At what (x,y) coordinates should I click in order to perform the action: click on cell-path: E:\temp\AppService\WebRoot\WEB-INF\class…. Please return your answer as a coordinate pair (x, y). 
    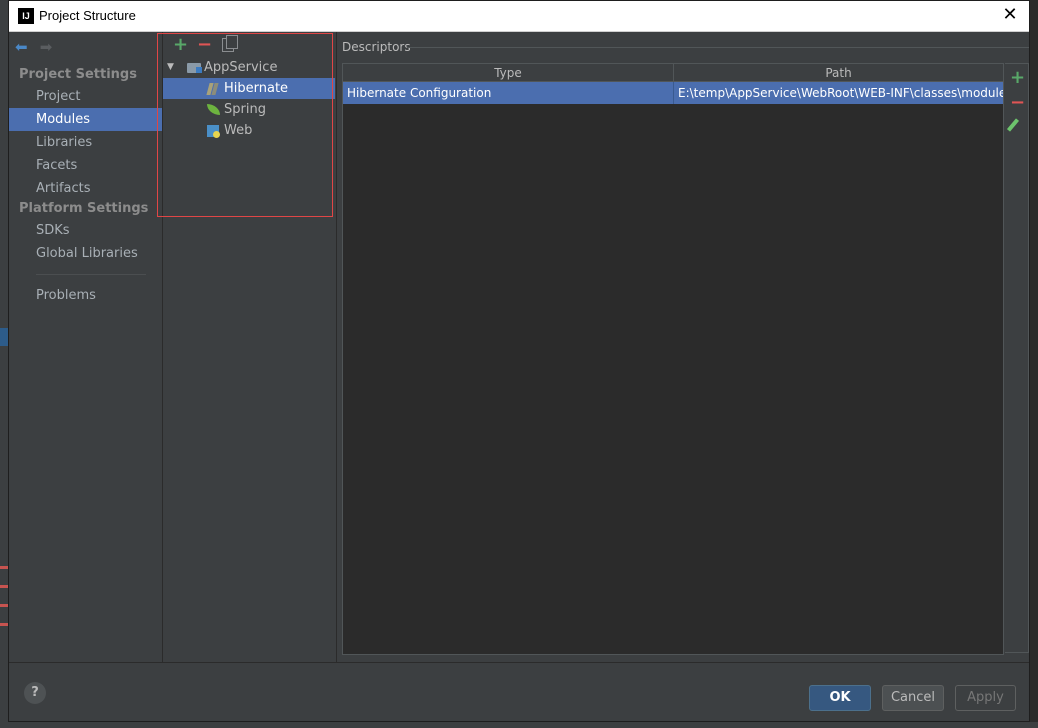
    Looking at the image, I should click on (840, 93).